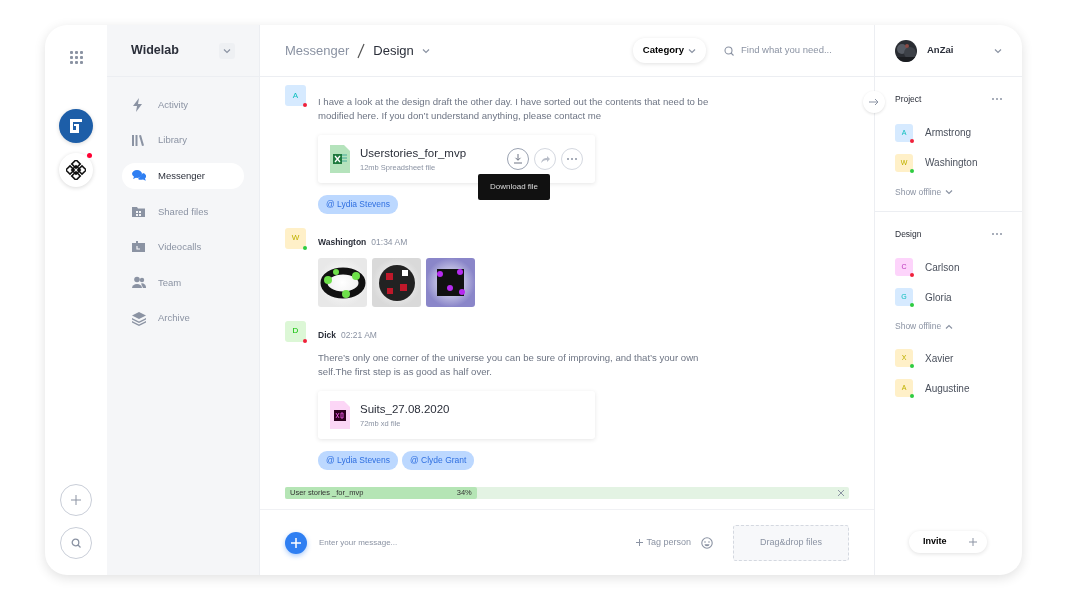  I want to click on people-icon, so click(139, 282).